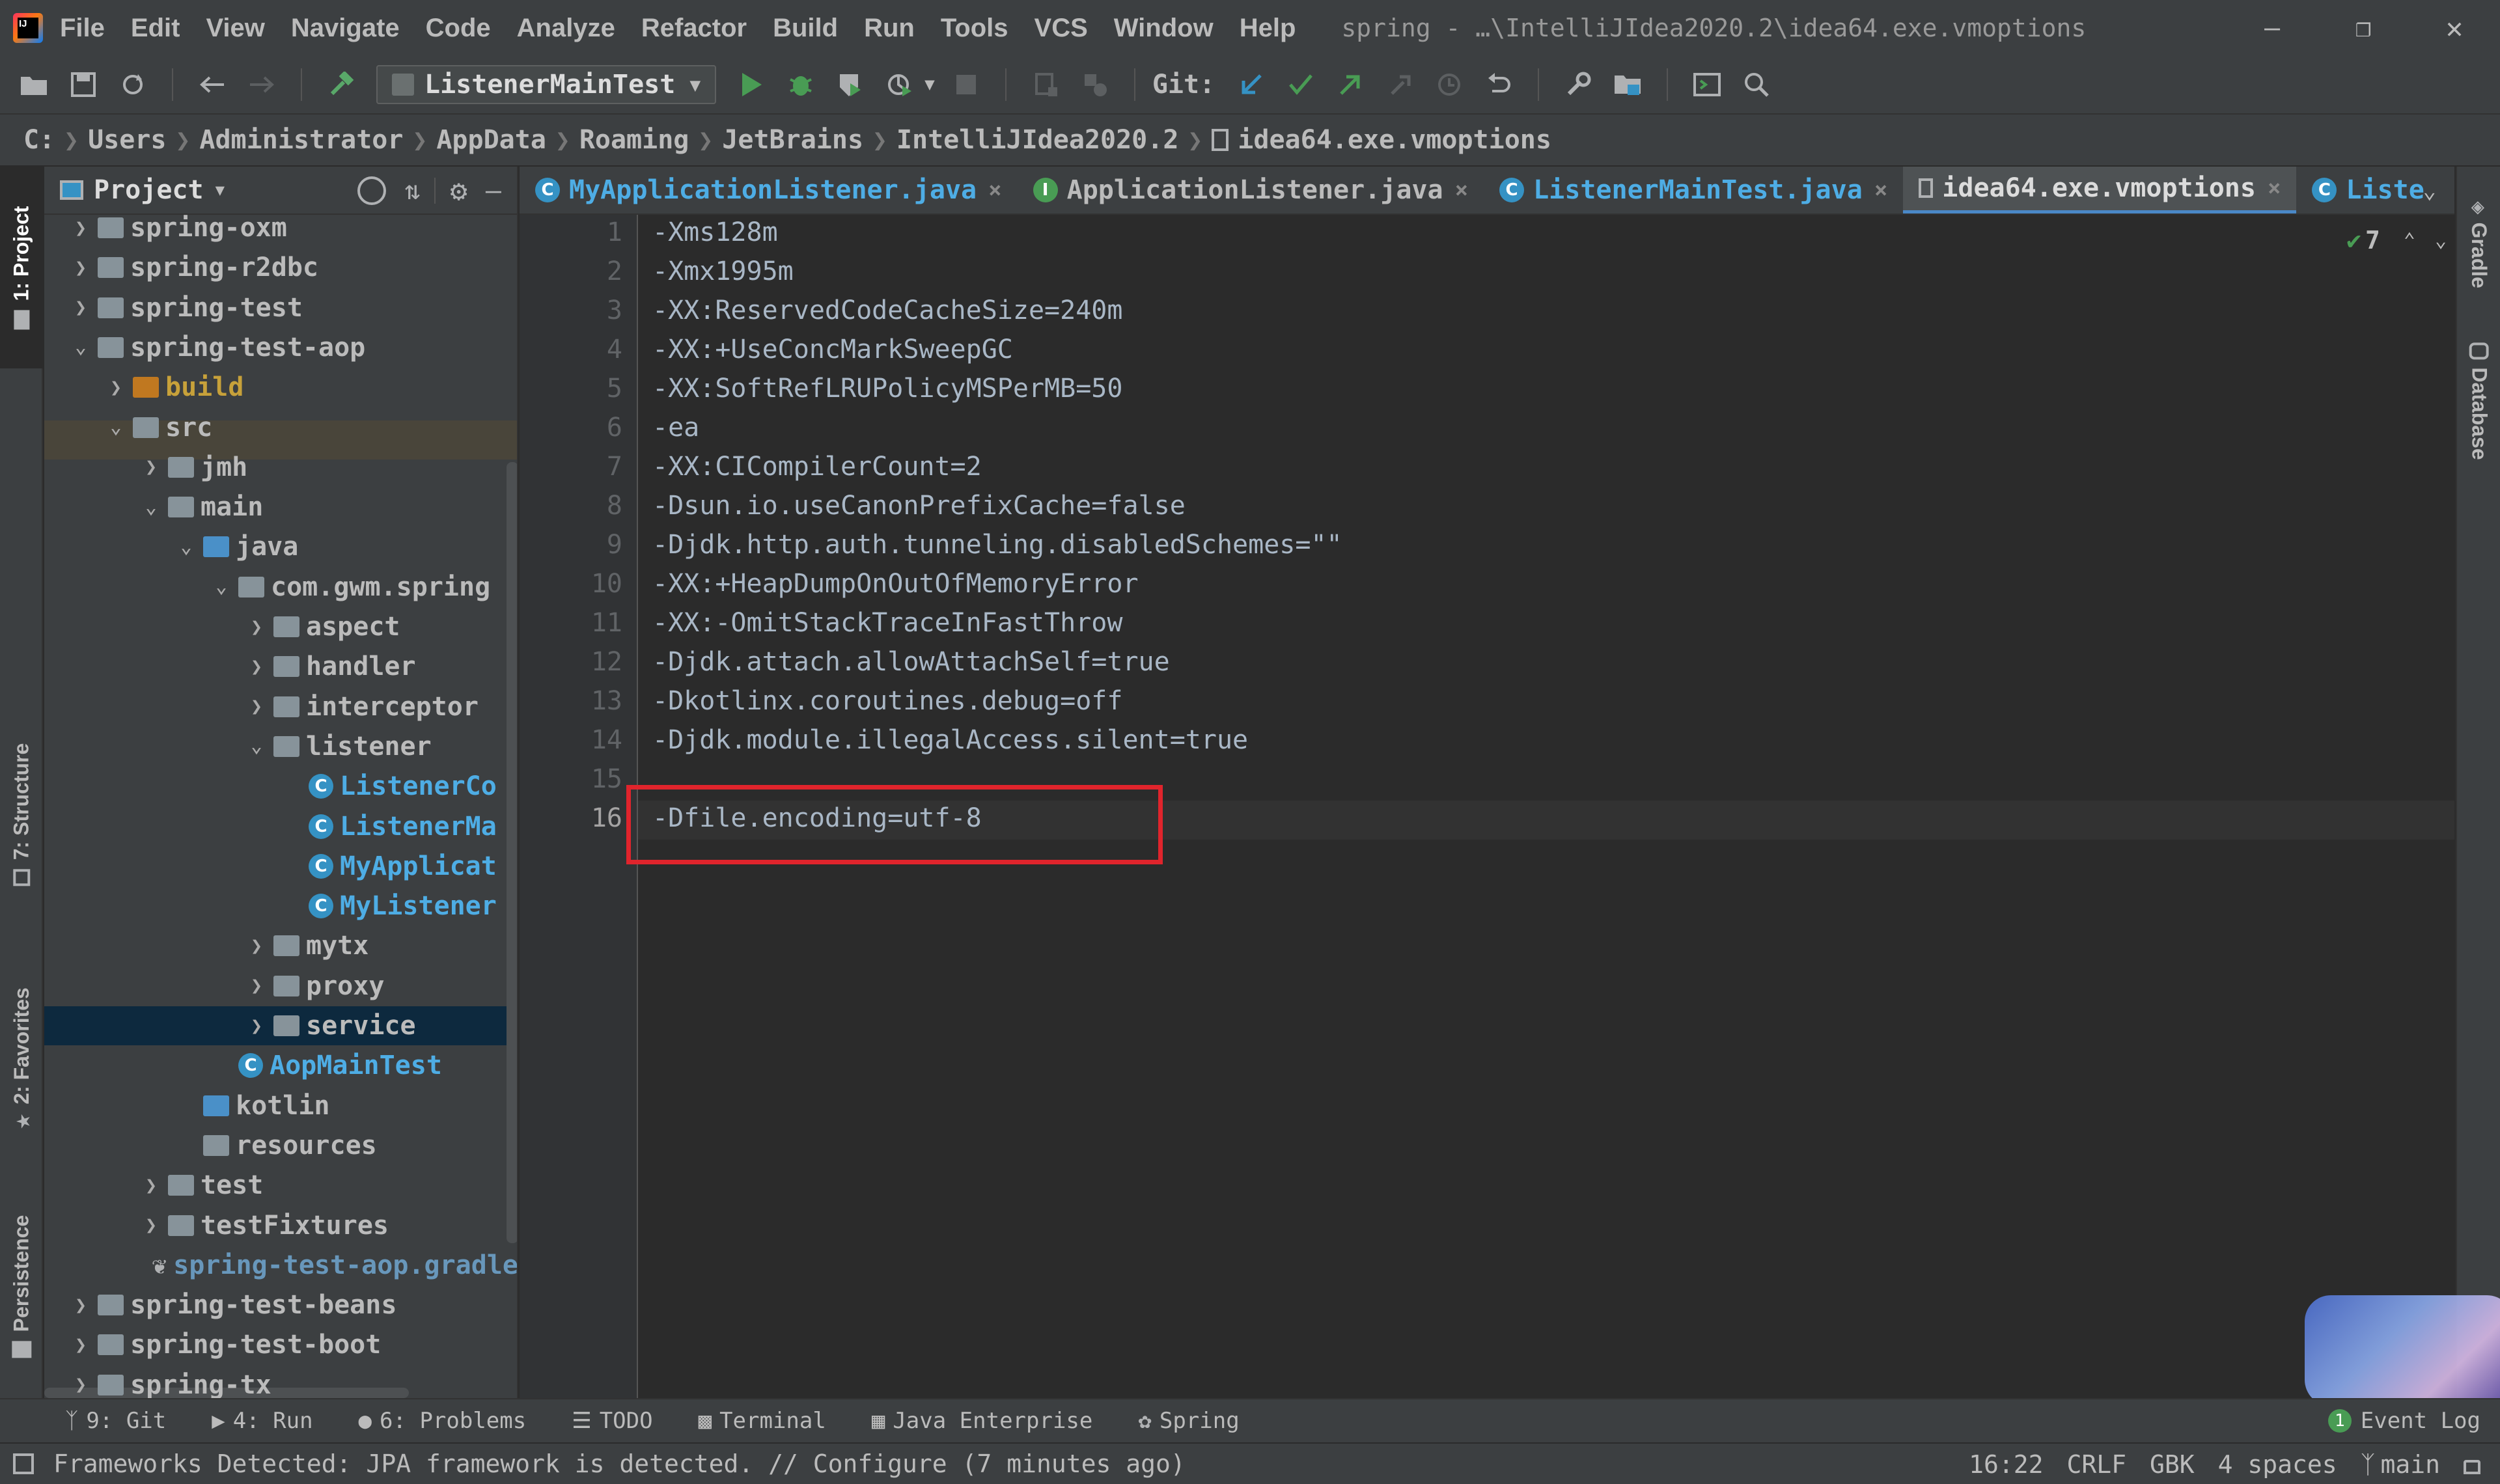  What do you see at coordinates (2409, 240) in the screenshot?
I see `chevron-up-icon: ⌃` at bounding box center [2409, 240].